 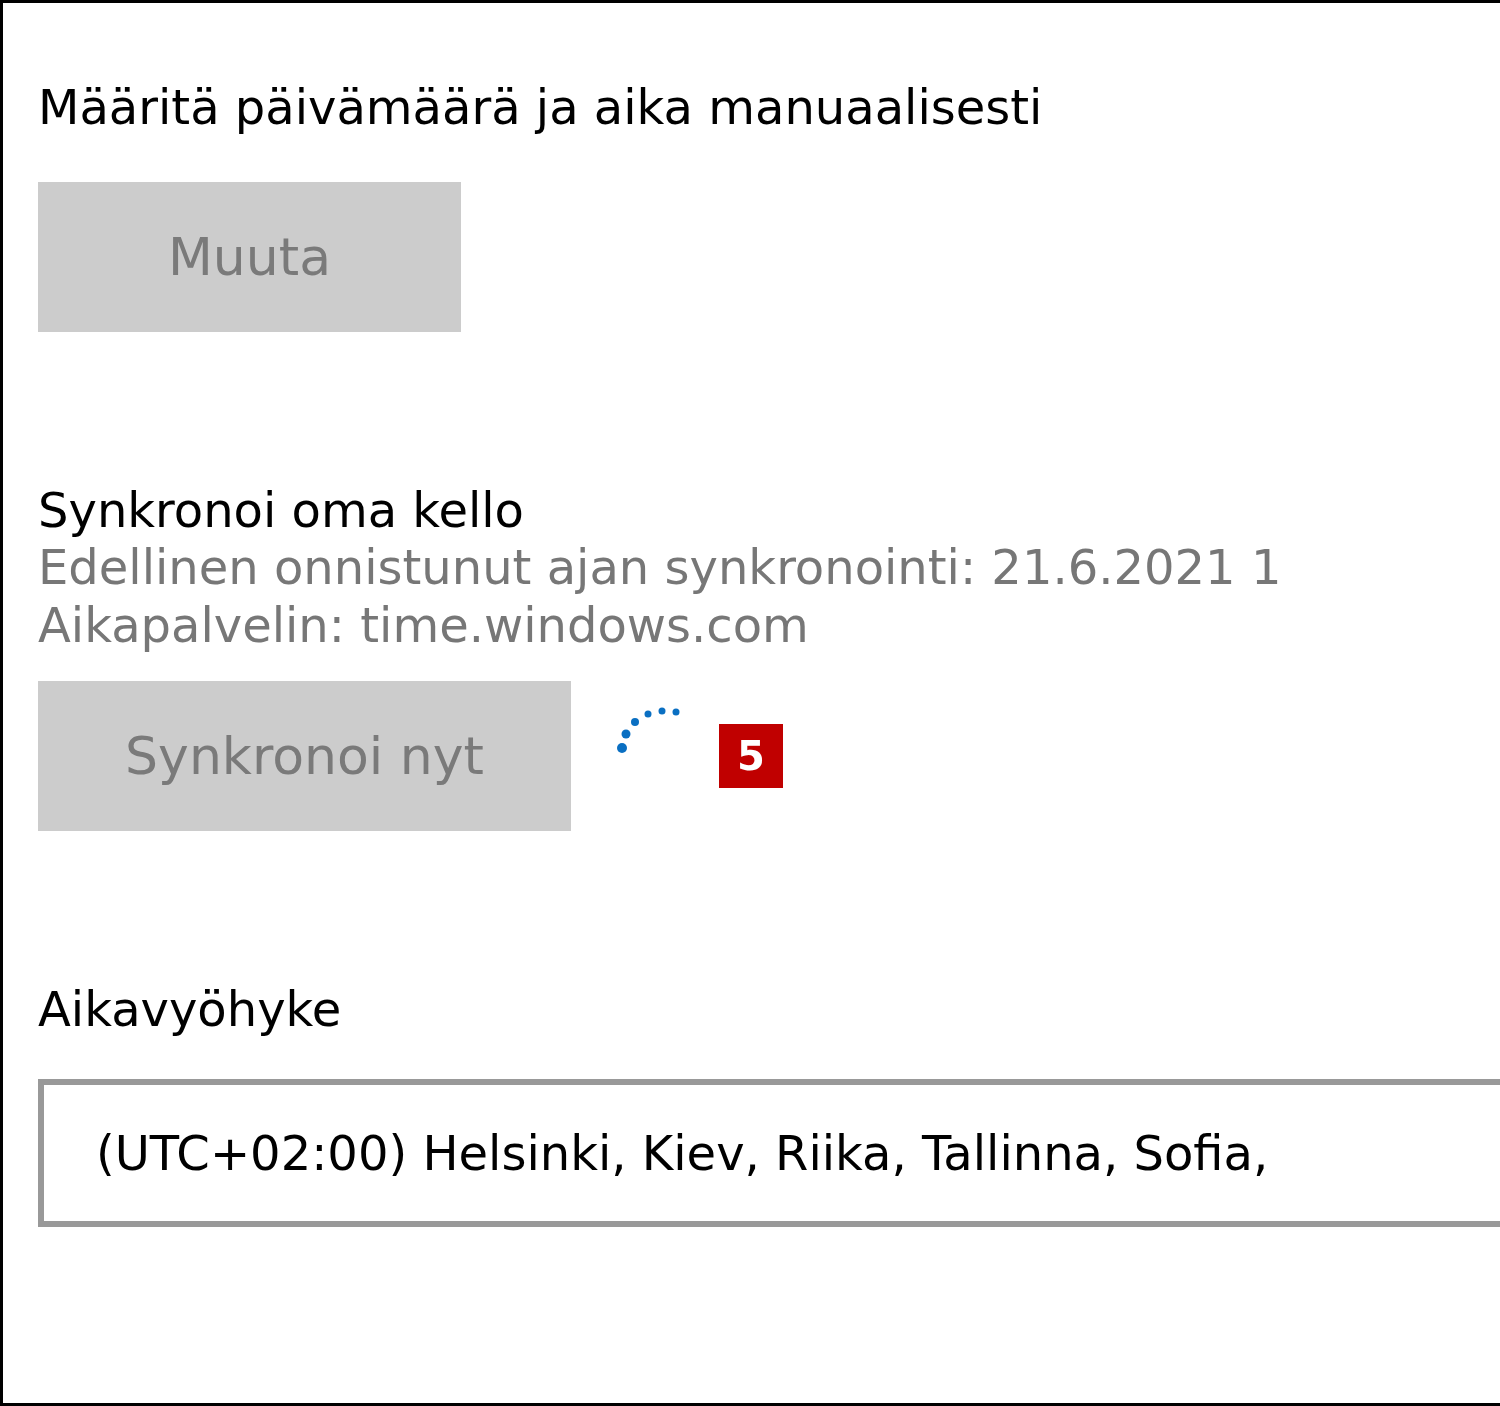 I want to click on timezone-dropdown: (UTC+02:00) Helsinki, Kiev, Riika, Tallinna, Sofia,, so click(x=769, y=1152).